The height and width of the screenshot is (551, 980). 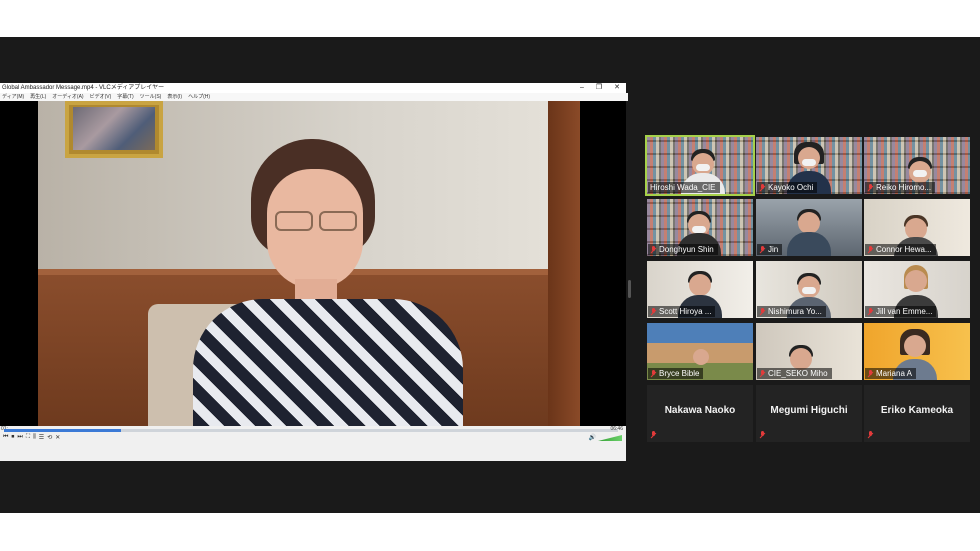 I want to click on total-time: 06:46, so click(x=616, y=429).